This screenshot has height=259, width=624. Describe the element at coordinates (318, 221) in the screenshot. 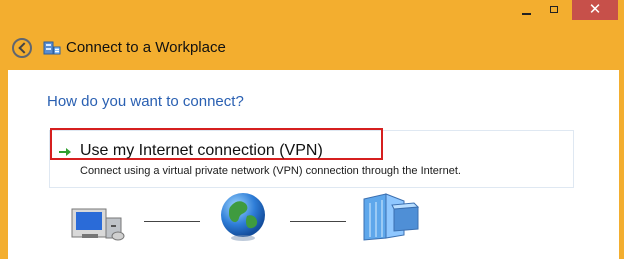

I see `connection-line-right` at that location.